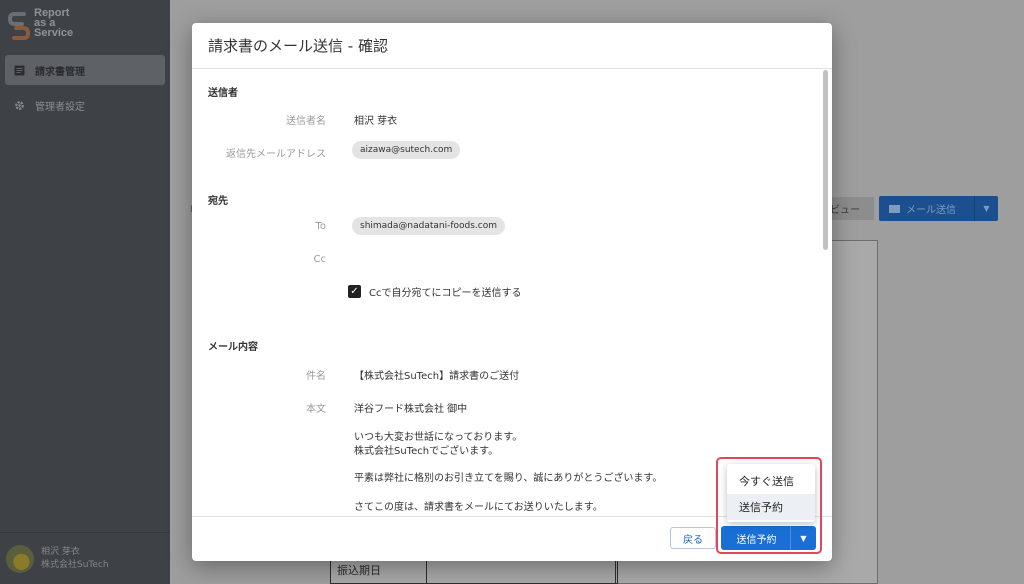  I want to click on sender-name-label: 送信者名, so click(306, 121).